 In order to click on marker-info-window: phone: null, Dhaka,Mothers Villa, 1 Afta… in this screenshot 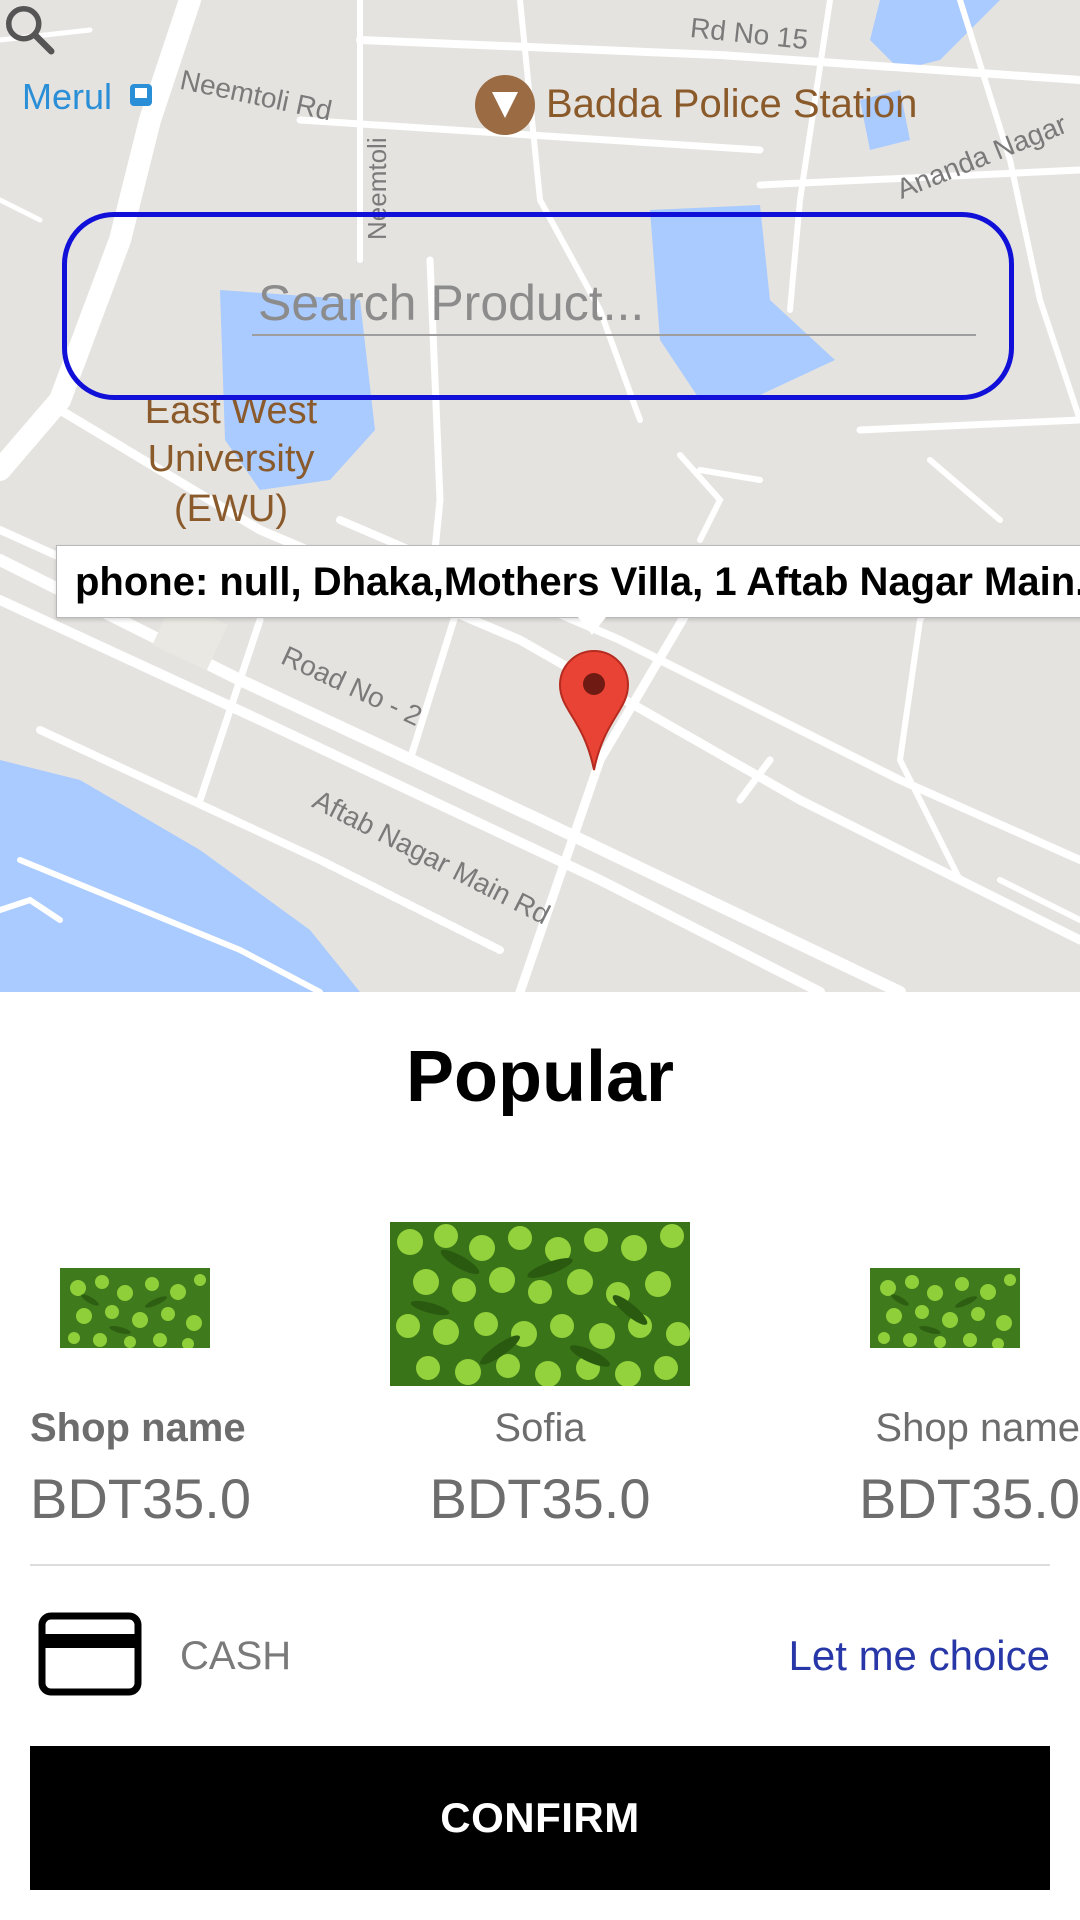, I will do `click(568, 581)`.